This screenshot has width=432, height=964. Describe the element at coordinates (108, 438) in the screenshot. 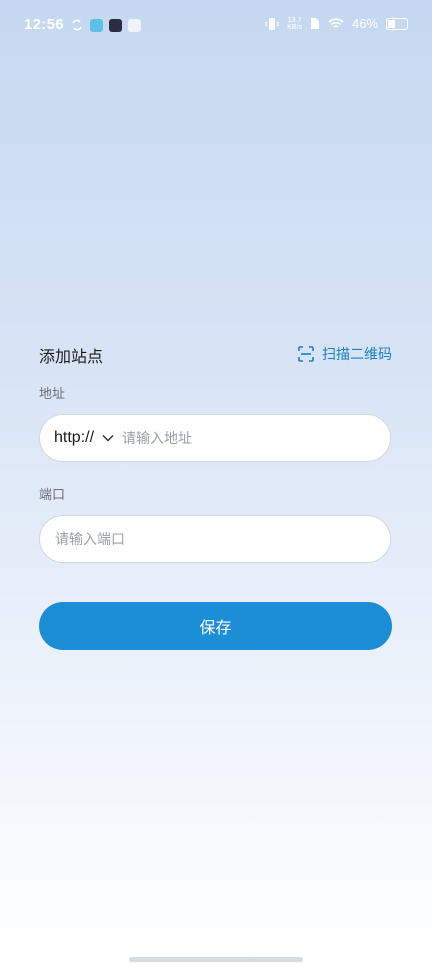

I see `chevron-down-icon` at that location.